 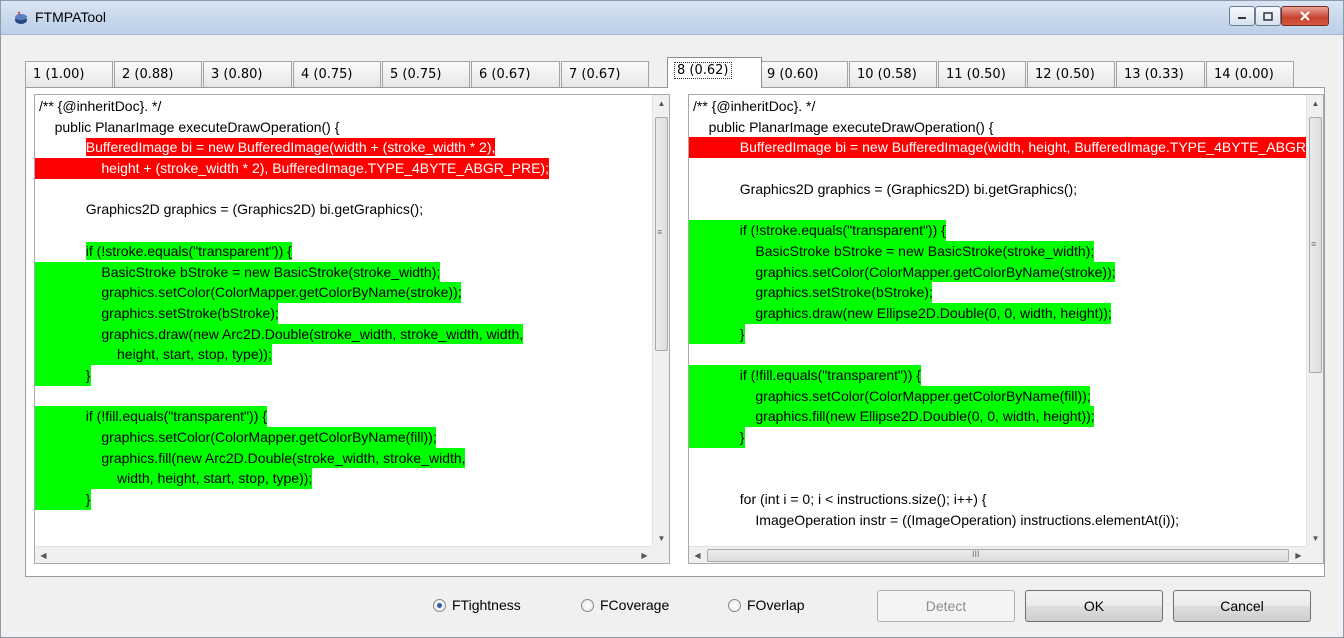 What do you see at coordinates (515, 74) in the screenshot?
I see `tab-6: 6 (0.67)` at bounding box center [515, 74].